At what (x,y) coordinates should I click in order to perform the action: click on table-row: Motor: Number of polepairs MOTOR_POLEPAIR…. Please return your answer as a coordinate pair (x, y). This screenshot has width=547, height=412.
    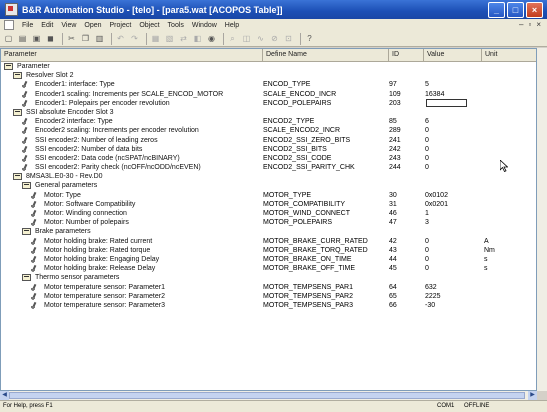
    Looking at the image, I should click on (268, 222).